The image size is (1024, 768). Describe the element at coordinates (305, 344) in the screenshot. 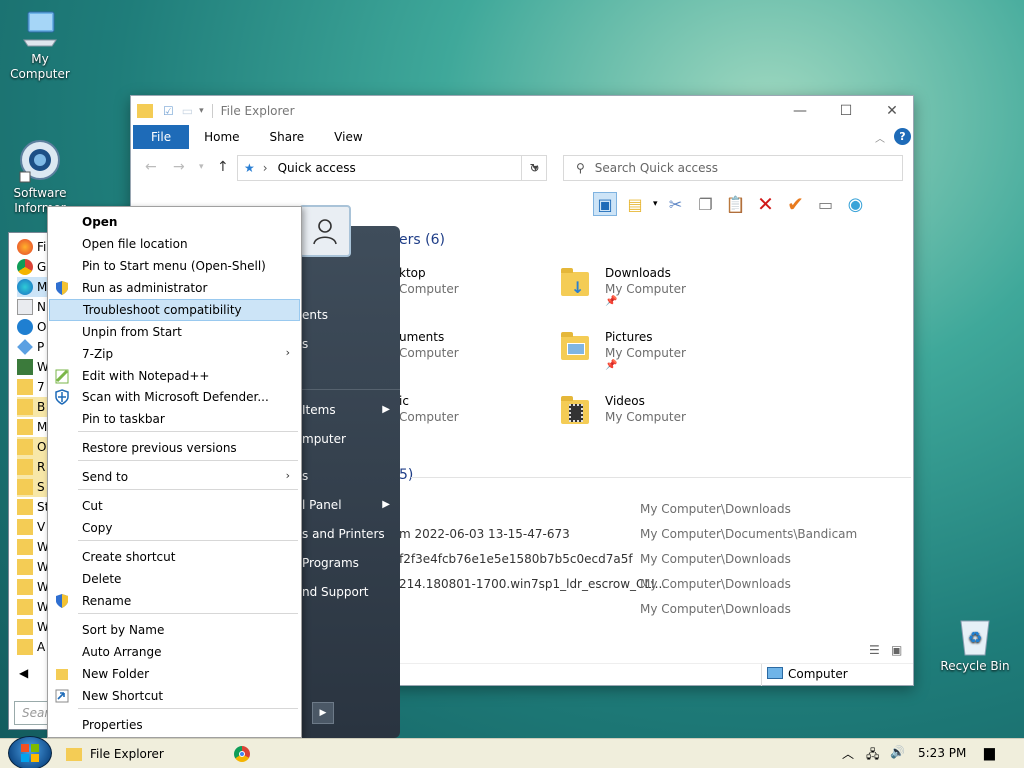

I see `start-place-pictures: s` at that location.